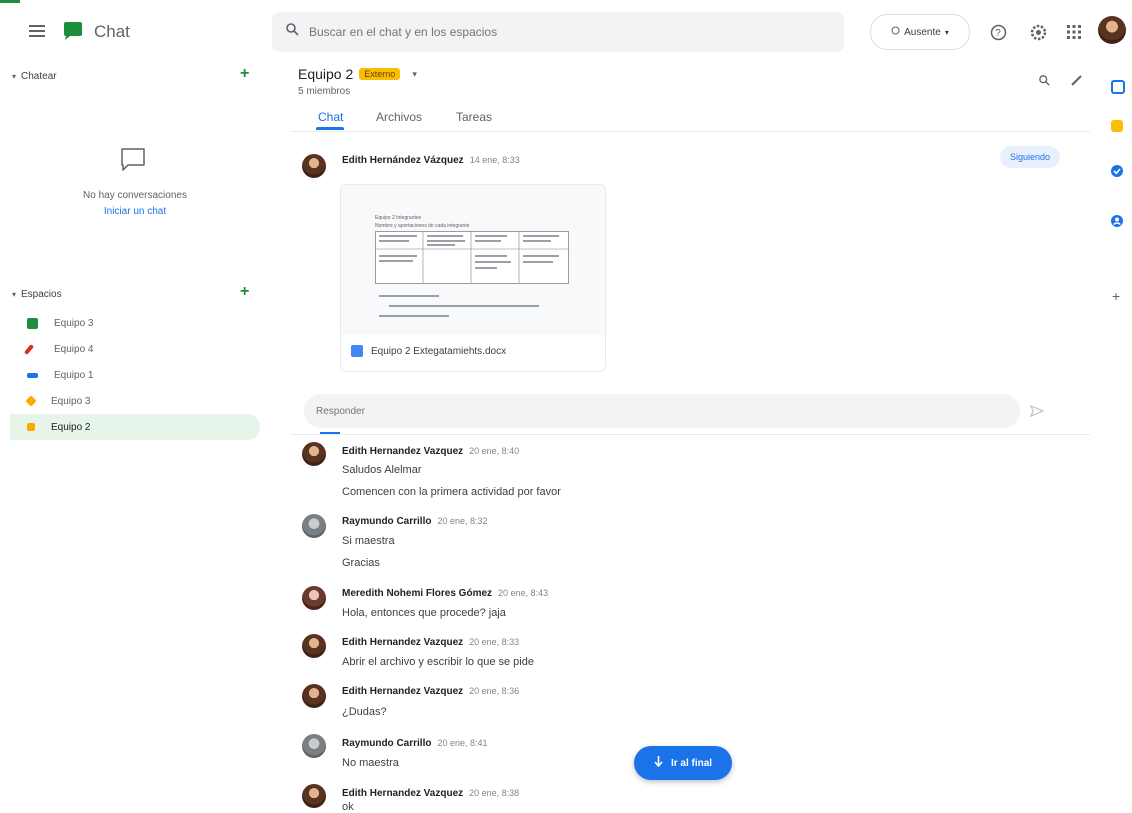 Image resolution: width=1132 pixels, height=813 pixels. What do you see at coordinates (135, 195) in the screenshot?
I see `empty-conversations-text: No hay conversaciones` at bounding box center [135, 195].